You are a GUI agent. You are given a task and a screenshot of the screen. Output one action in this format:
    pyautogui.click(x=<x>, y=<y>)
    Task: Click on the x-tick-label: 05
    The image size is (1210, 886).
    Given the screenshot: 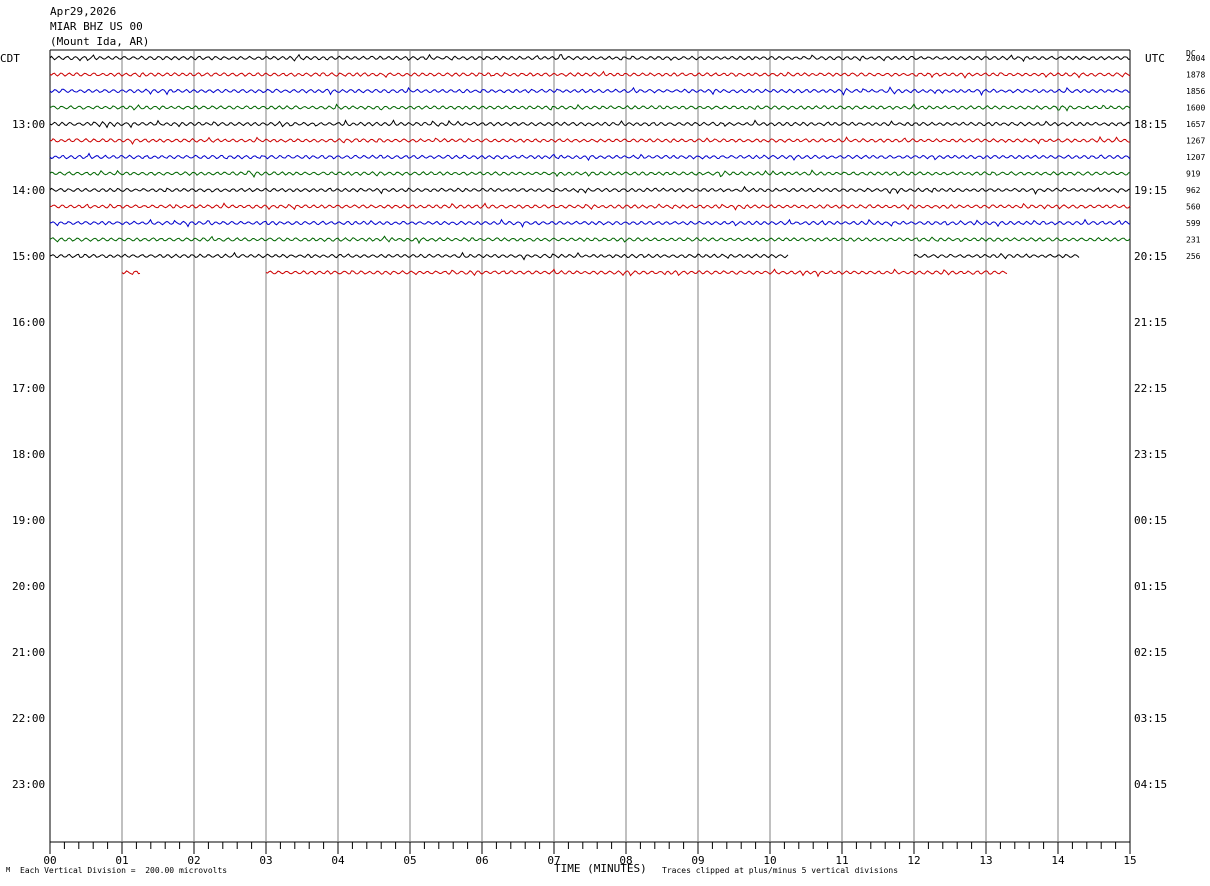 What is the action you would take?
    pyautogui.click(x=409, y=860)
    